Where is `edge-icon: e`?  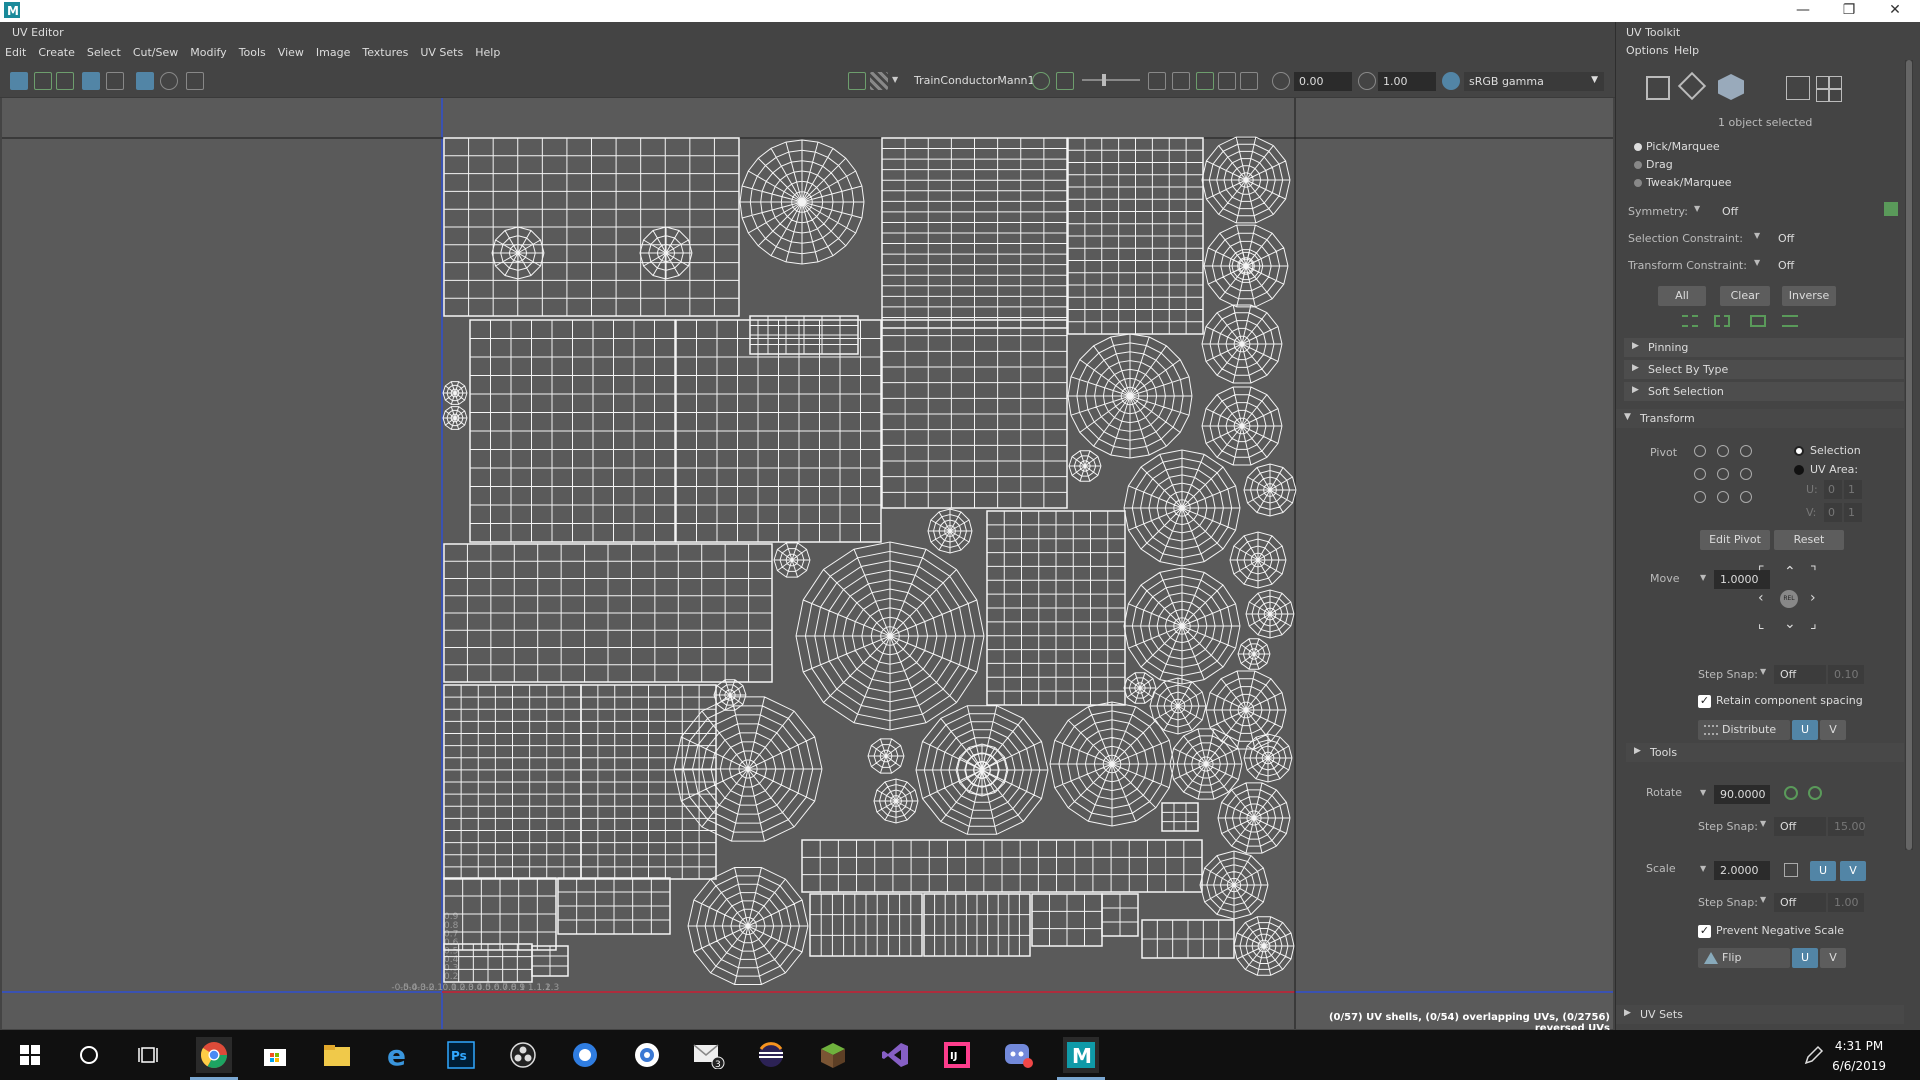 edge-icon: e is located at coordinates (399, 1055).